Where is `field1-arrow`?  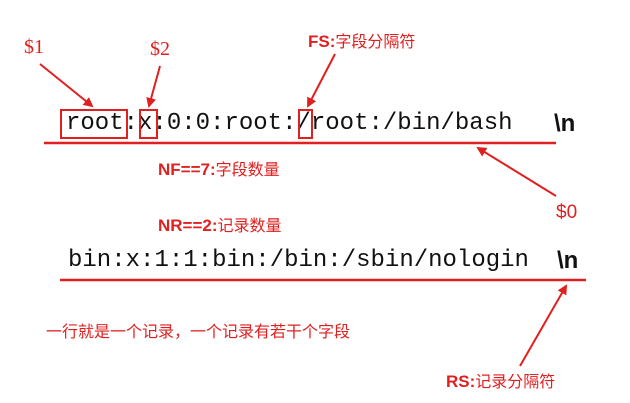 field1-arrow is located at coordinates (66, 85).